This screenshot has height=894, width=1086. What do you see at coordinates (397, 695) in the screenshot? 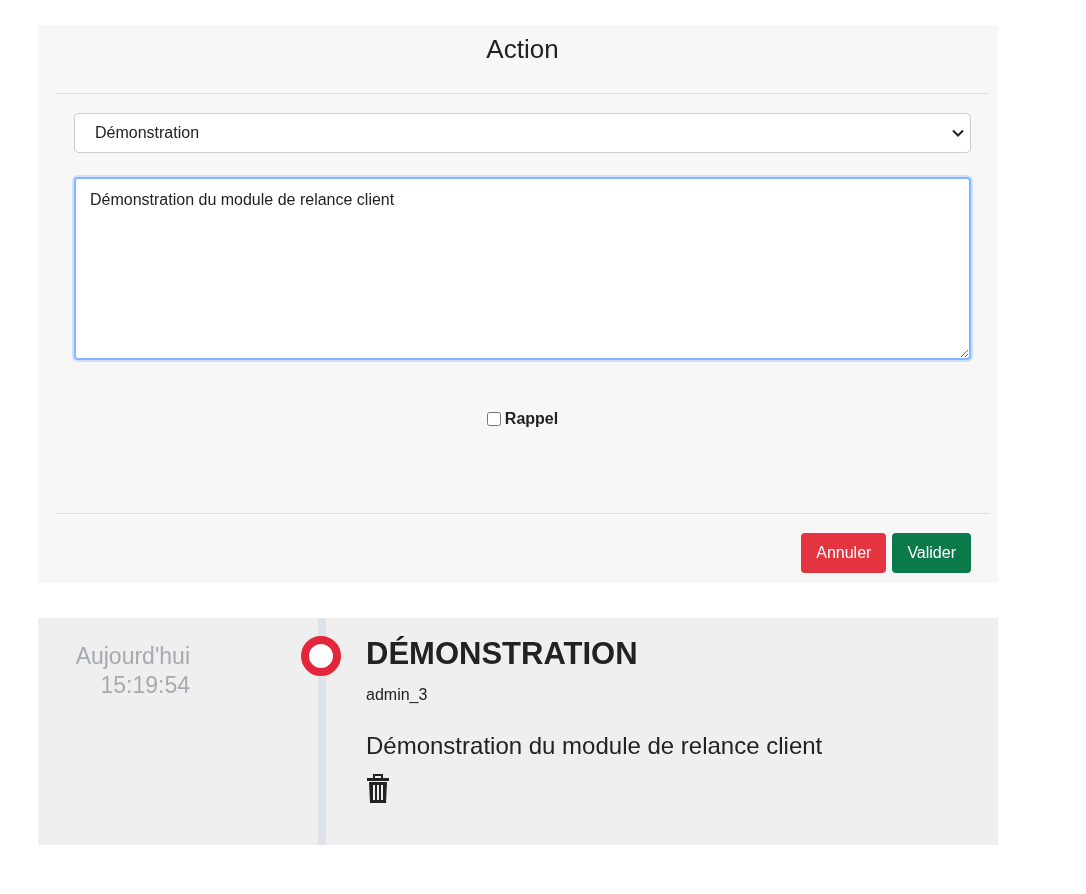
I see `entry-author: admin_3` at bounding box center [397, 695].